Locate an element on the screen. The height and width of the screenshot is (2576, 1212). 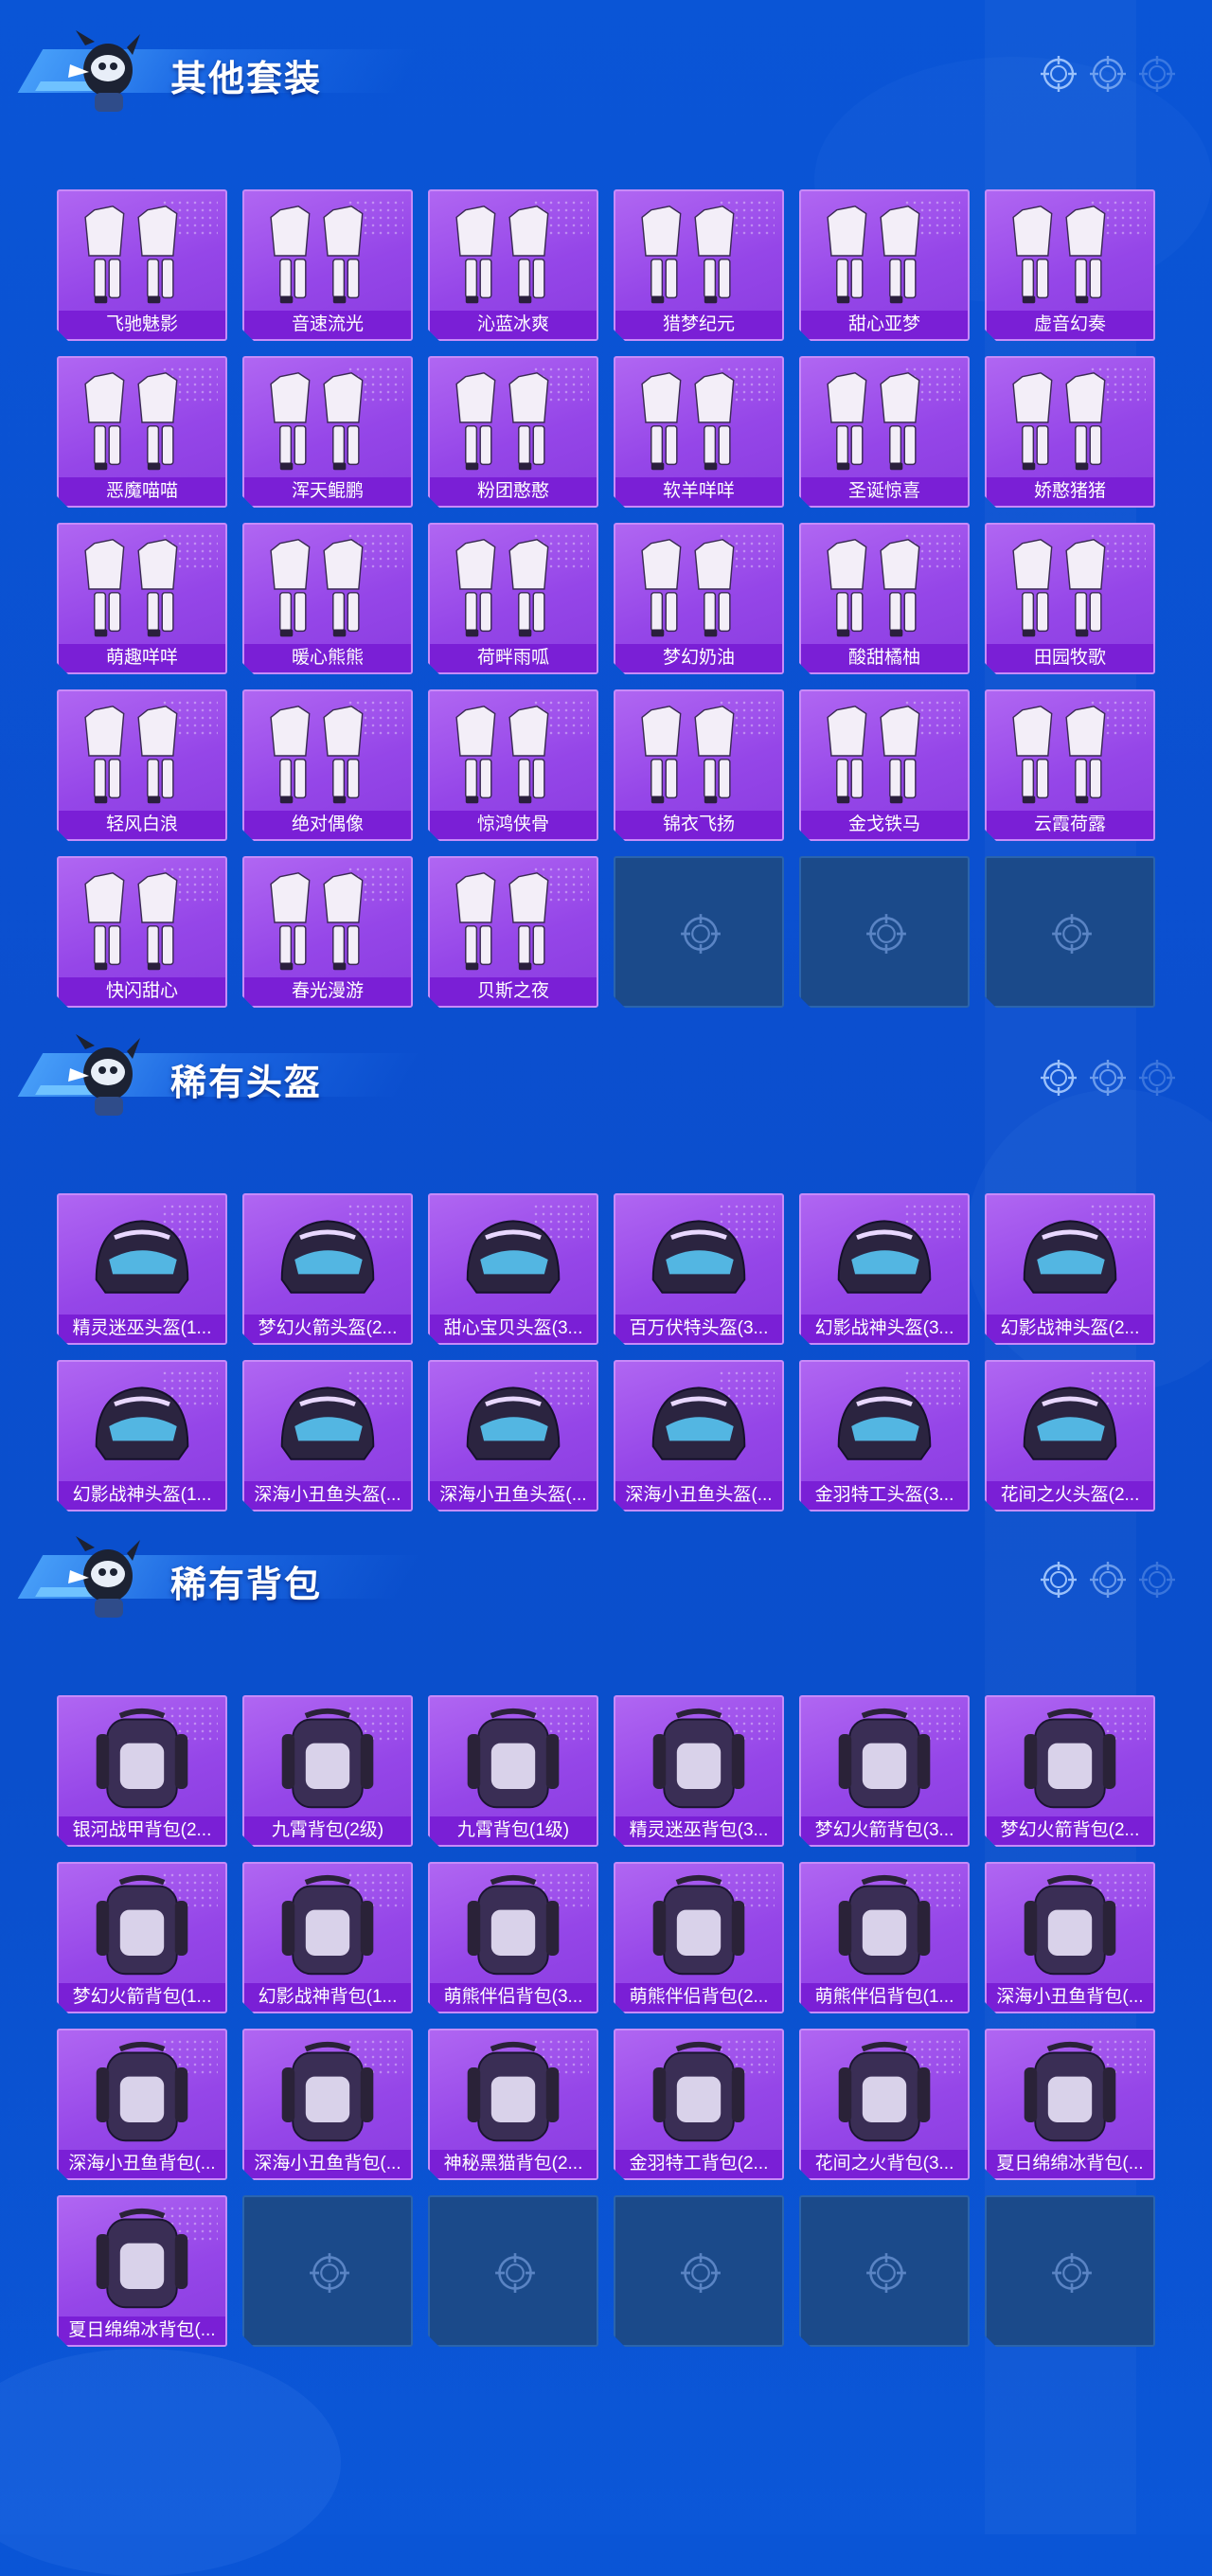
item-card: 轻风白浪 is located at coordinates (142, 765).